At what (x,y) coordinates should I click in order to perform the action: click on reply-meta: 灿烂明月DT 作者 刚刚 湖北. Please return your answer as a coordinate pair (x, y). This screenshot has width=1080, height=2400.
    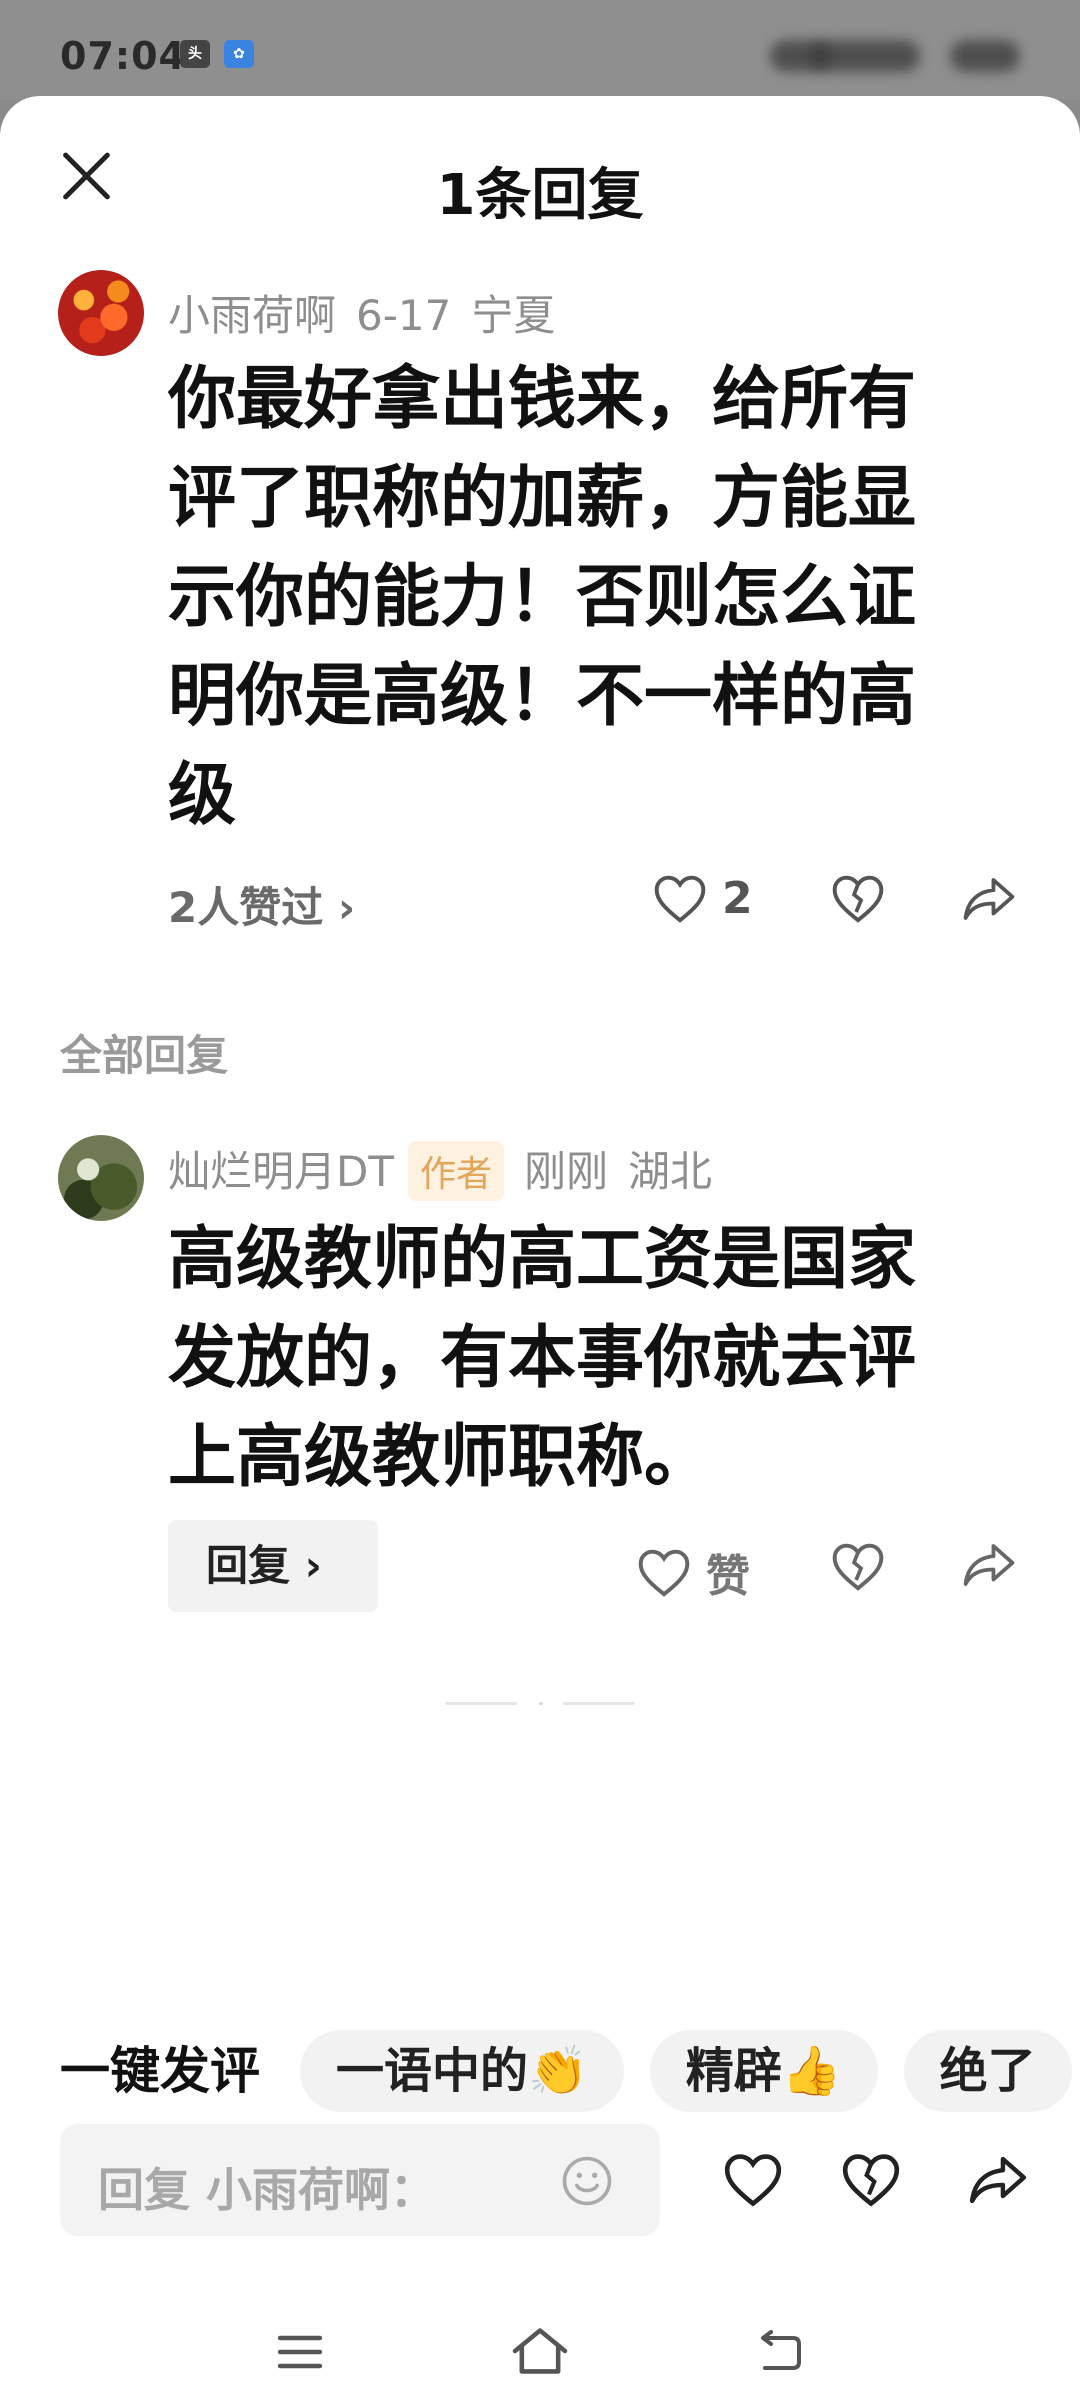
    Looking at the image, I should click on (450, 1169).